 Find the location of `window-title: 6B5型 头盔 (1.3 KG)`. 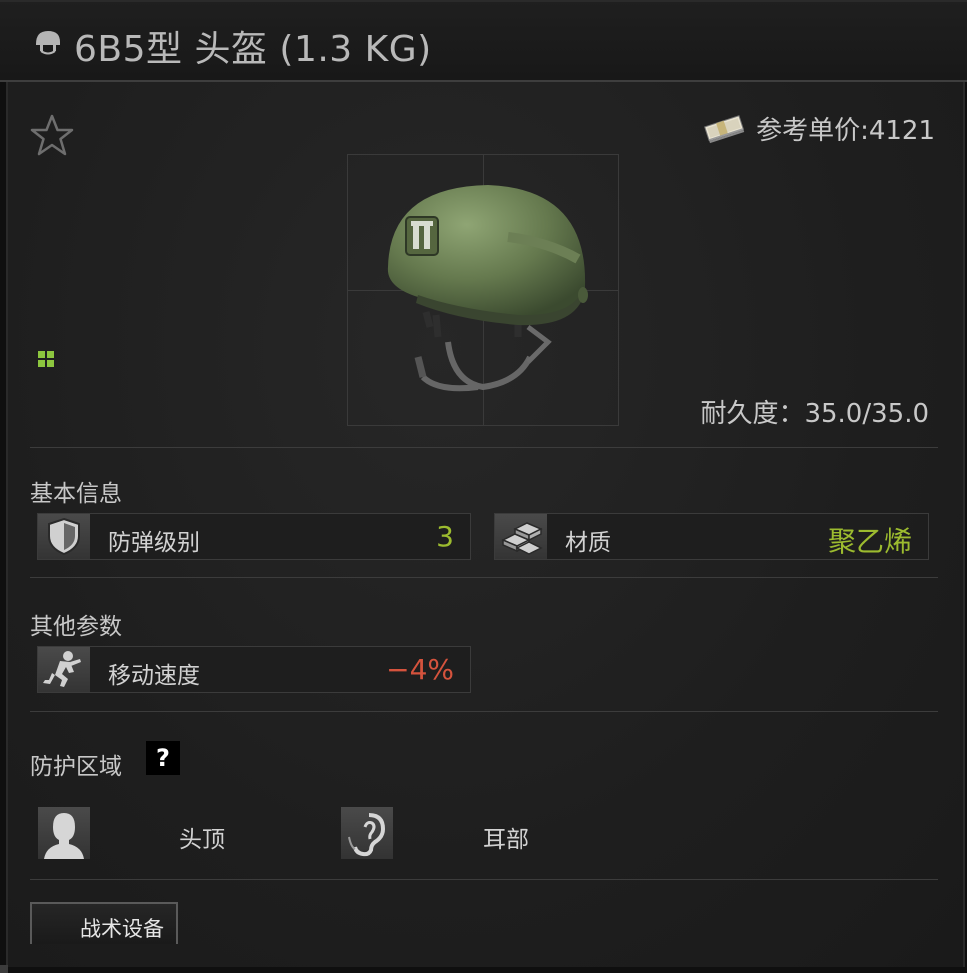

window-title: 6B5型 头盔 (1.3 KG) is located at coordinates (253, 49).